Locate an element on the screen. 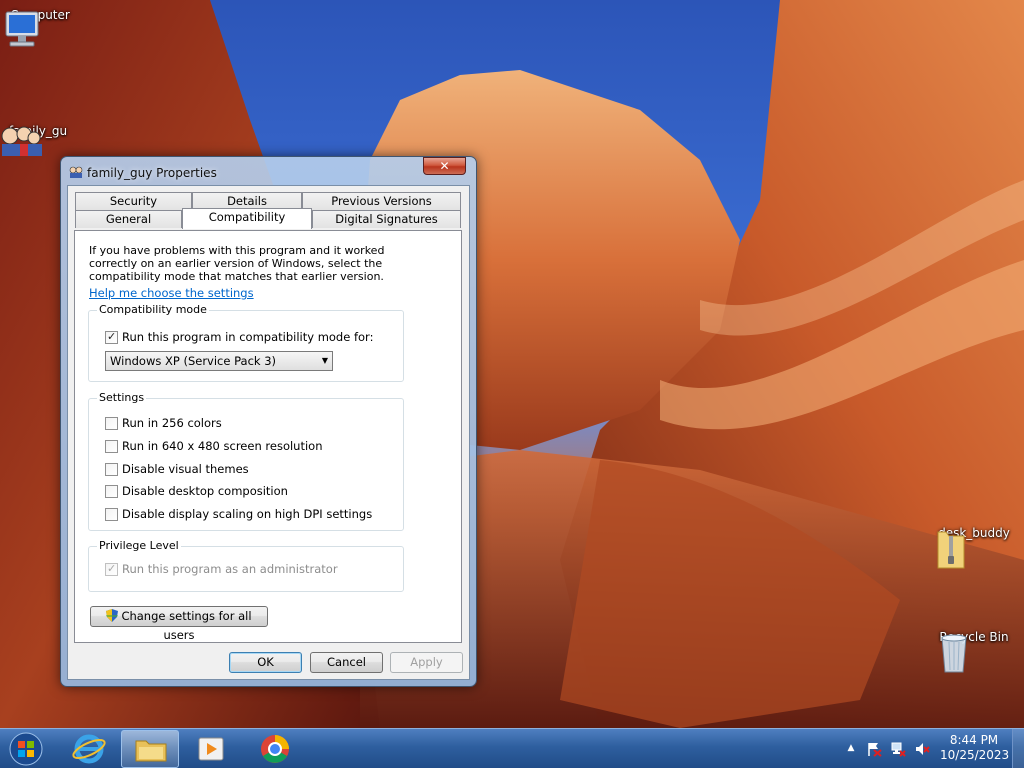  volume-muted-icon is located at coordinates (922, 749).